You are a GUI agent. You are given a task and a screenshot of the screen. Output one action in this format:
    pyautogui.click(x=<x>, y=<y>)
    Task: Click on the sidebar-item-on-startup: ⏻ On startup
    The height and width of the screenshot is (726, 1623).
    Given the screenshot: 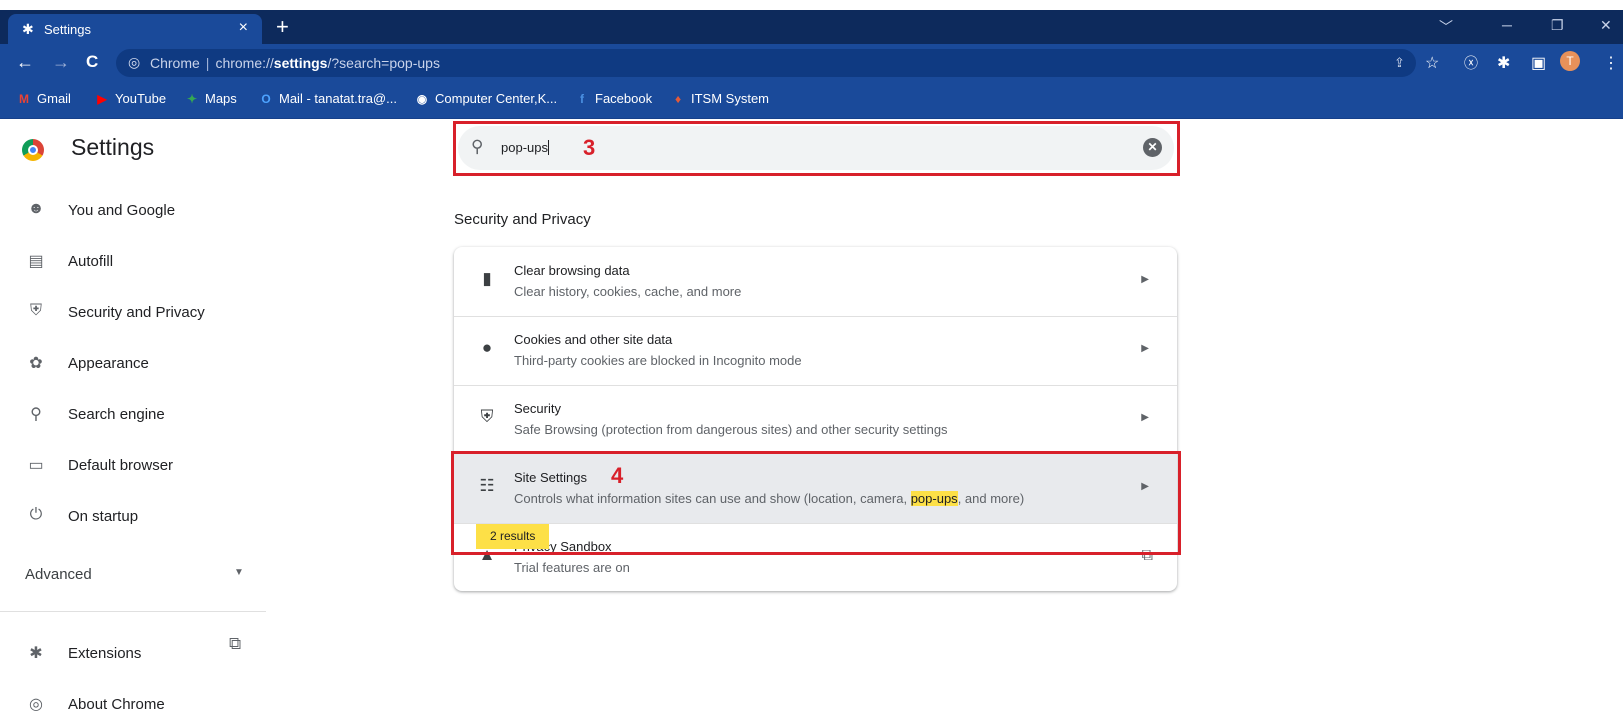 What is the action you would take?
    pyautogui.click(x=132, y=518)
    